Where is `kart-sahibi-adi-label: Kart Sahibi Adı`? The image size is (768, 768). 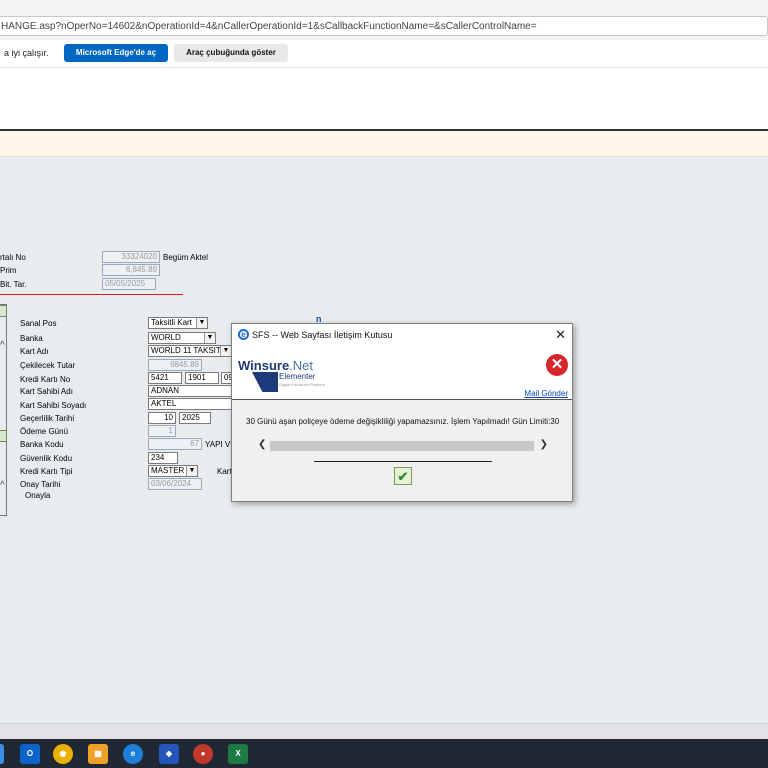 kart-sahibi-adi-label: Kart Sahibi Adı is located at coordinates (46, 391).